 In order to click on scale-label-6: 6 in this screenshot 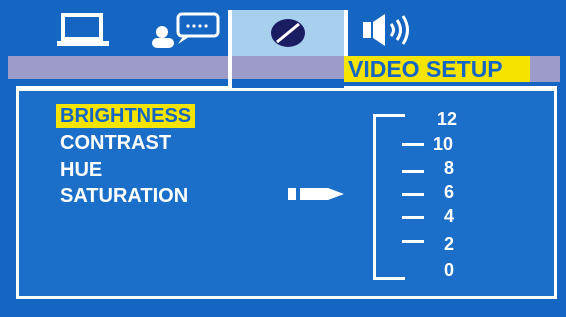, I will do `click(448, 192)`.